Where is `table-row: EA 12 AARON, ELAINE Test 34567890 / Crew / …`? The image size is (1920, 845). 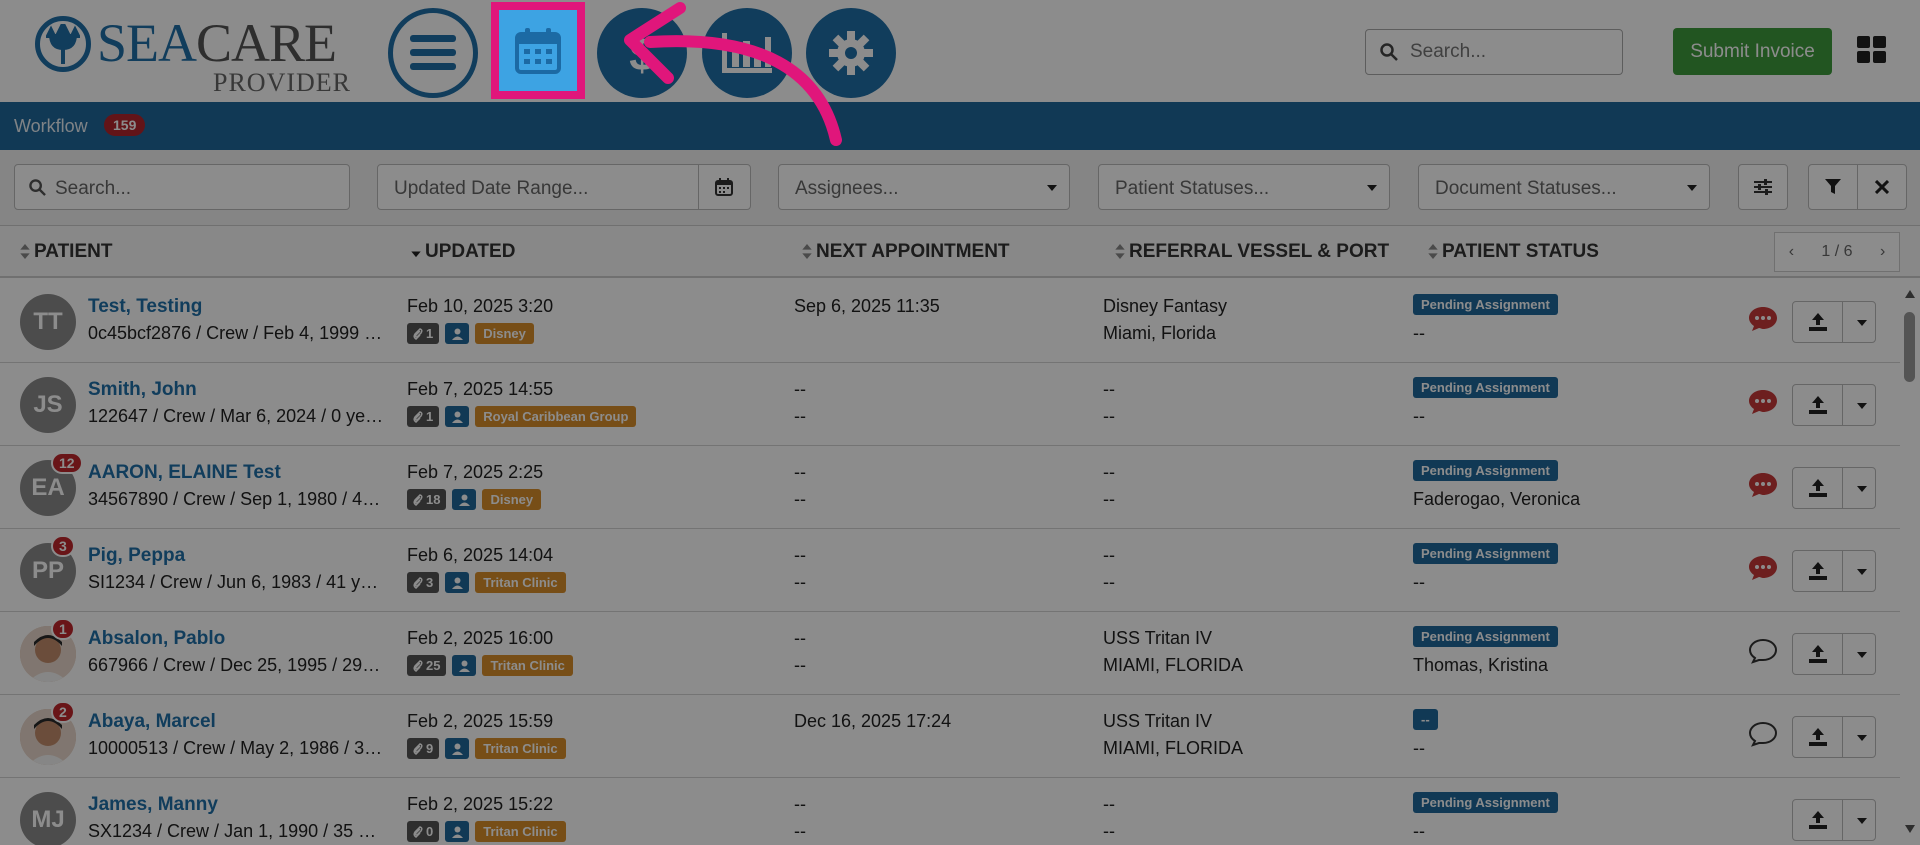 table-row: EA 12 AARON, ELAINE Test 34567890 / Crew / … is located at coordinates (950, 487).